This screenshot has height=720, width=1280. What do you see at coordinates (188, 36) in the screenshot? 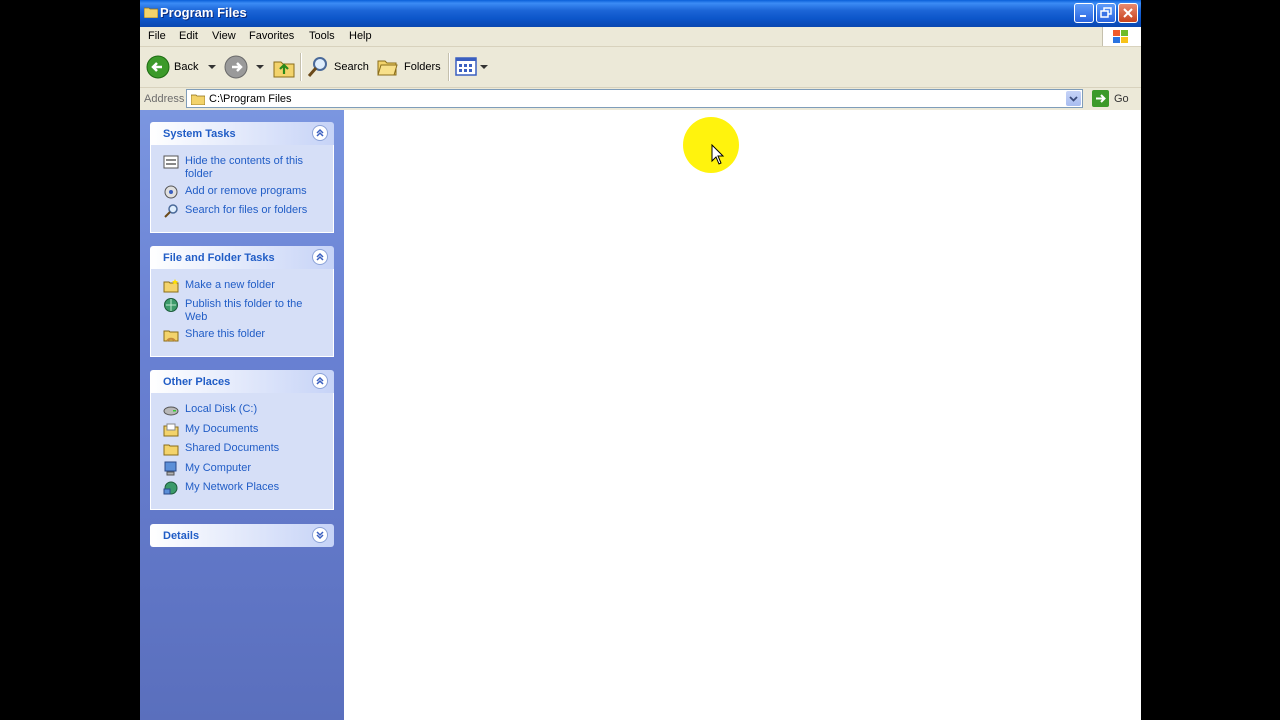
I see `menu-edit: Edit` at bounding box center [188, 36].